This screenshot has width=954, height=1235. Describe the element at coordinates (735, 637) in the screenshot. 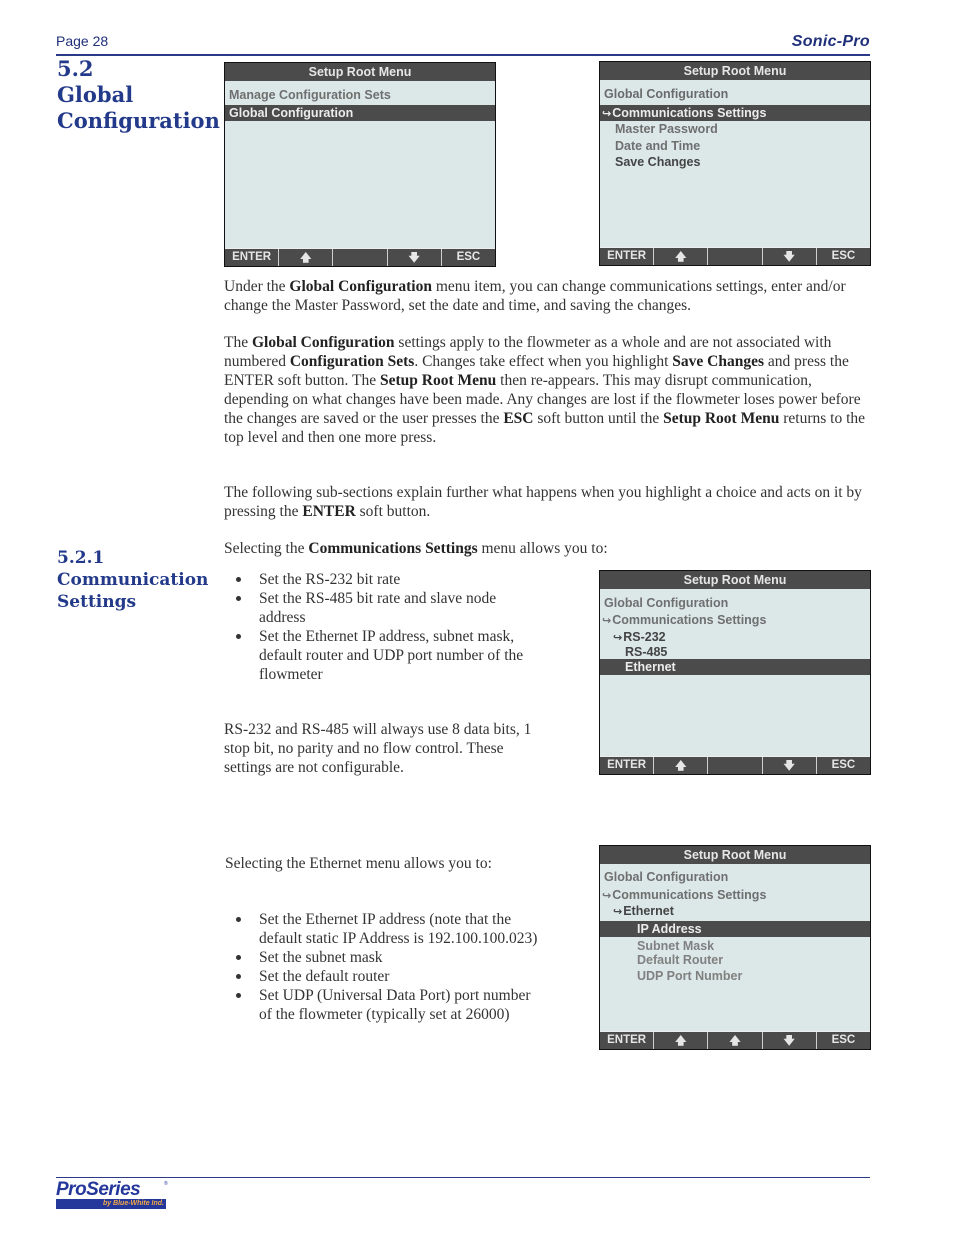

I see `menu-item-rs232: ↪RS-232` at that location.